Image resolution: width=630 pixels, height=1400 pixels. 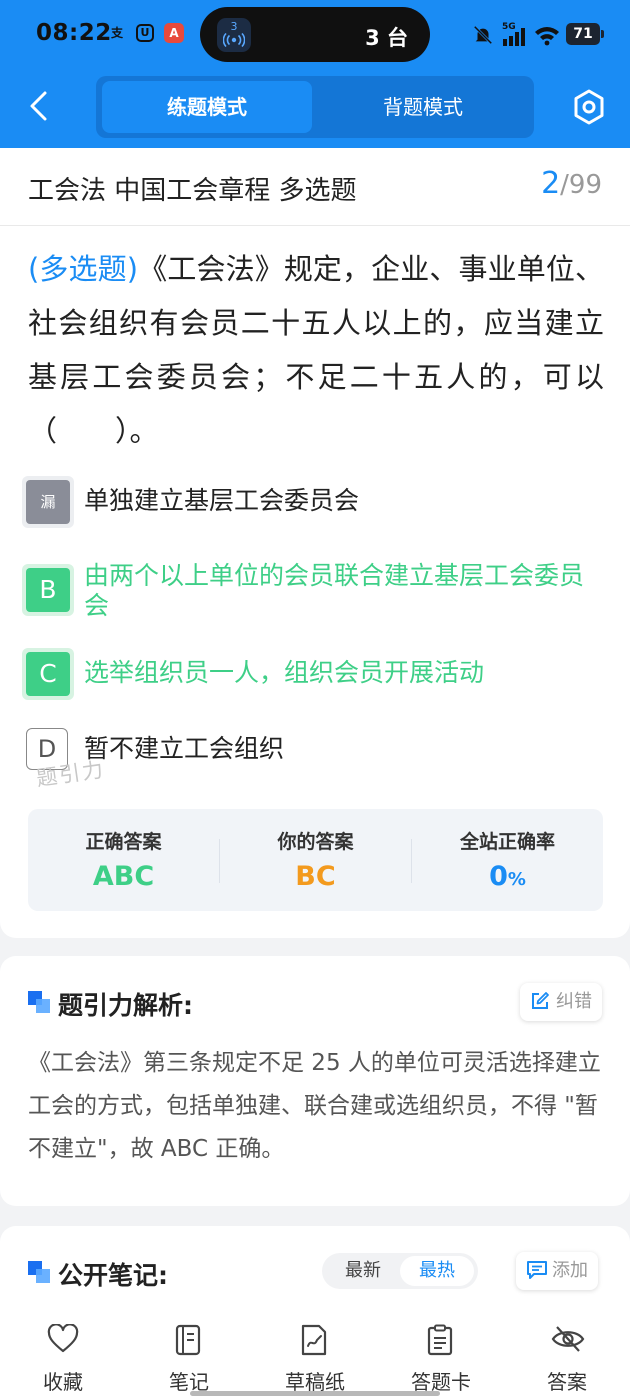 What do you see at coordinates (581, 185) in the screenshot?
I see `question-total: /99` at bounding box center [581, 185].